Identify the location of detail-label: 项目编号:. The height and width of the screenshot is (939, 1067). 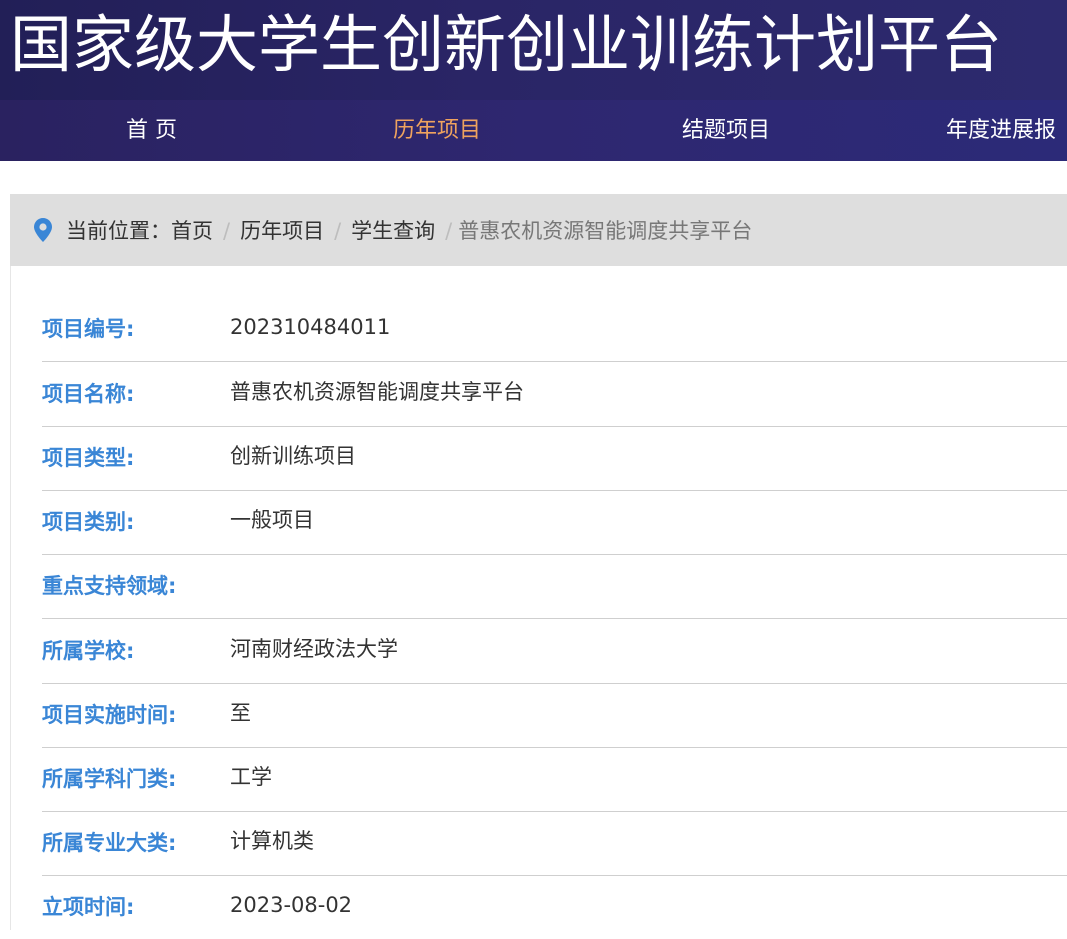
(88, 329).